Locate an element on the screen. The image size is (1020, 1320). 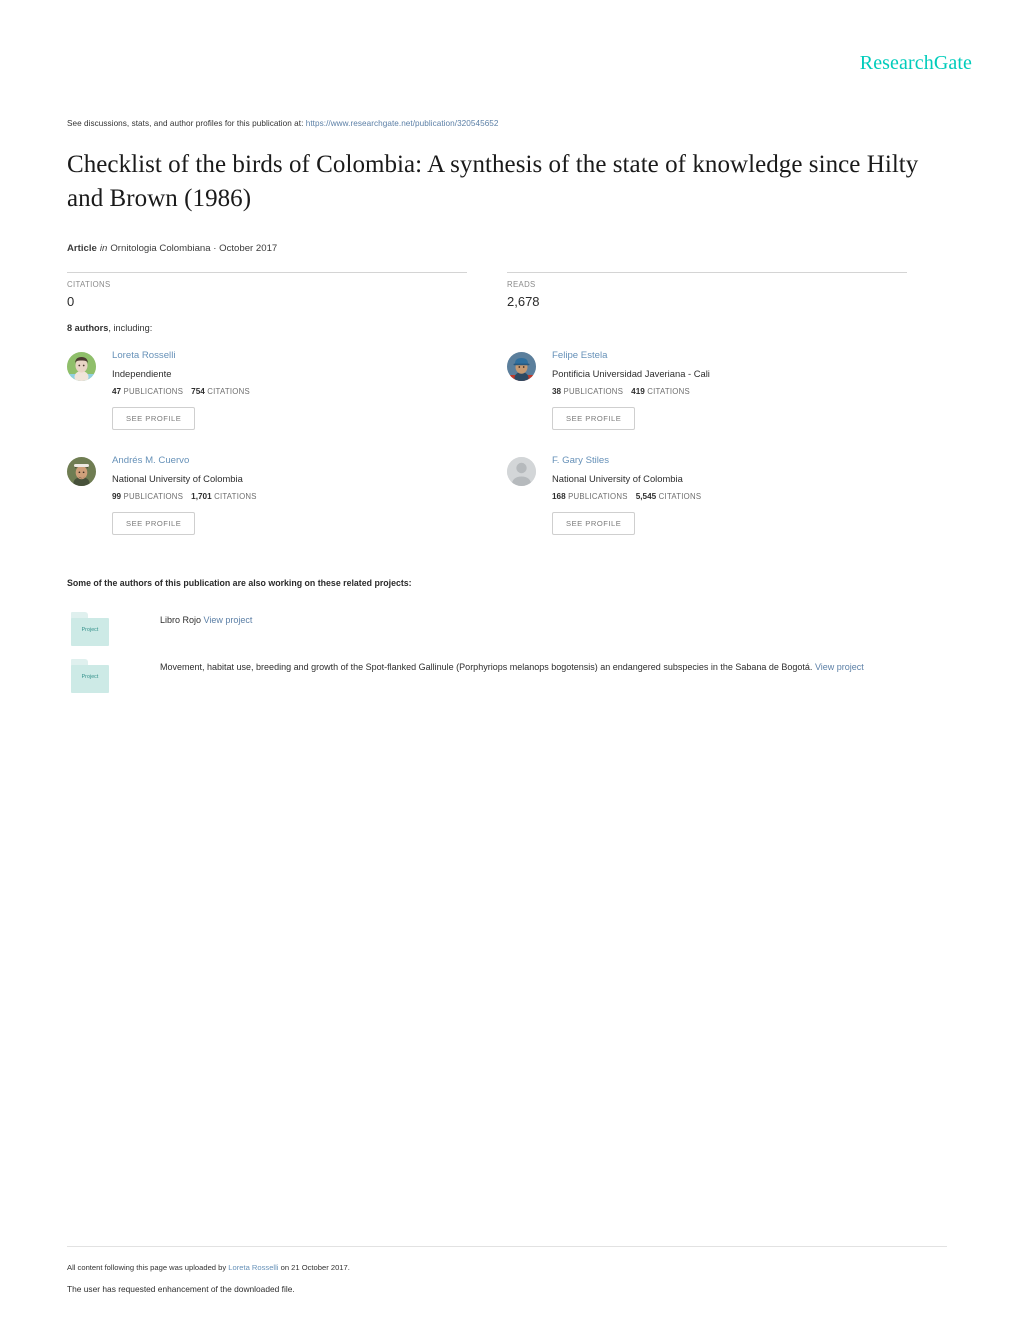
reads-value: 2,678 is located at coordinates (523, 301).